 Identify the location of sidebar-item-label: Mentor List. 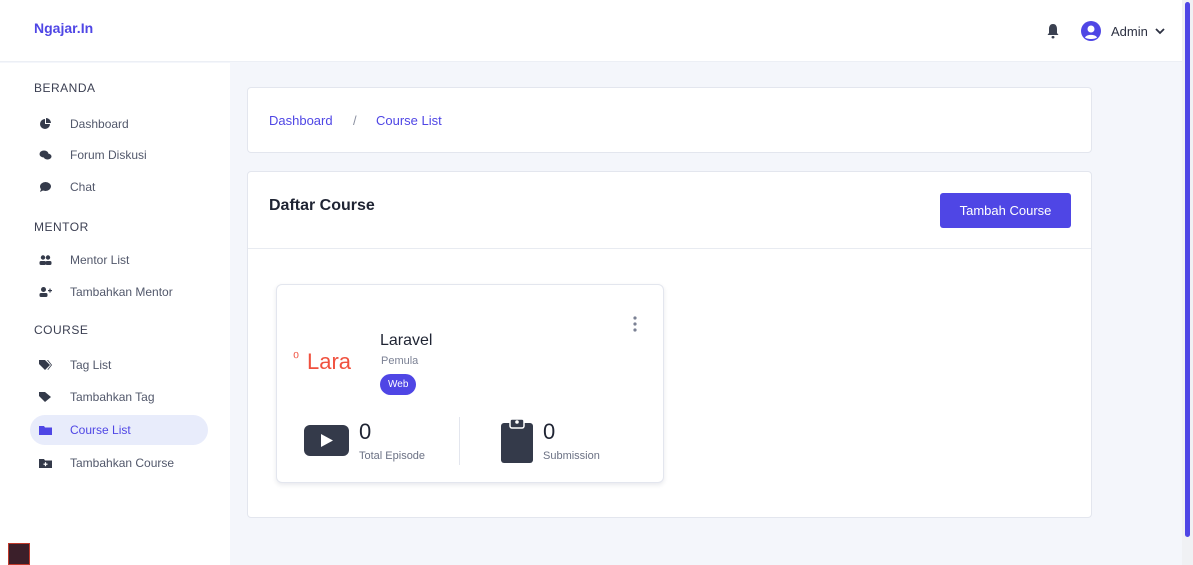
(100, 260).